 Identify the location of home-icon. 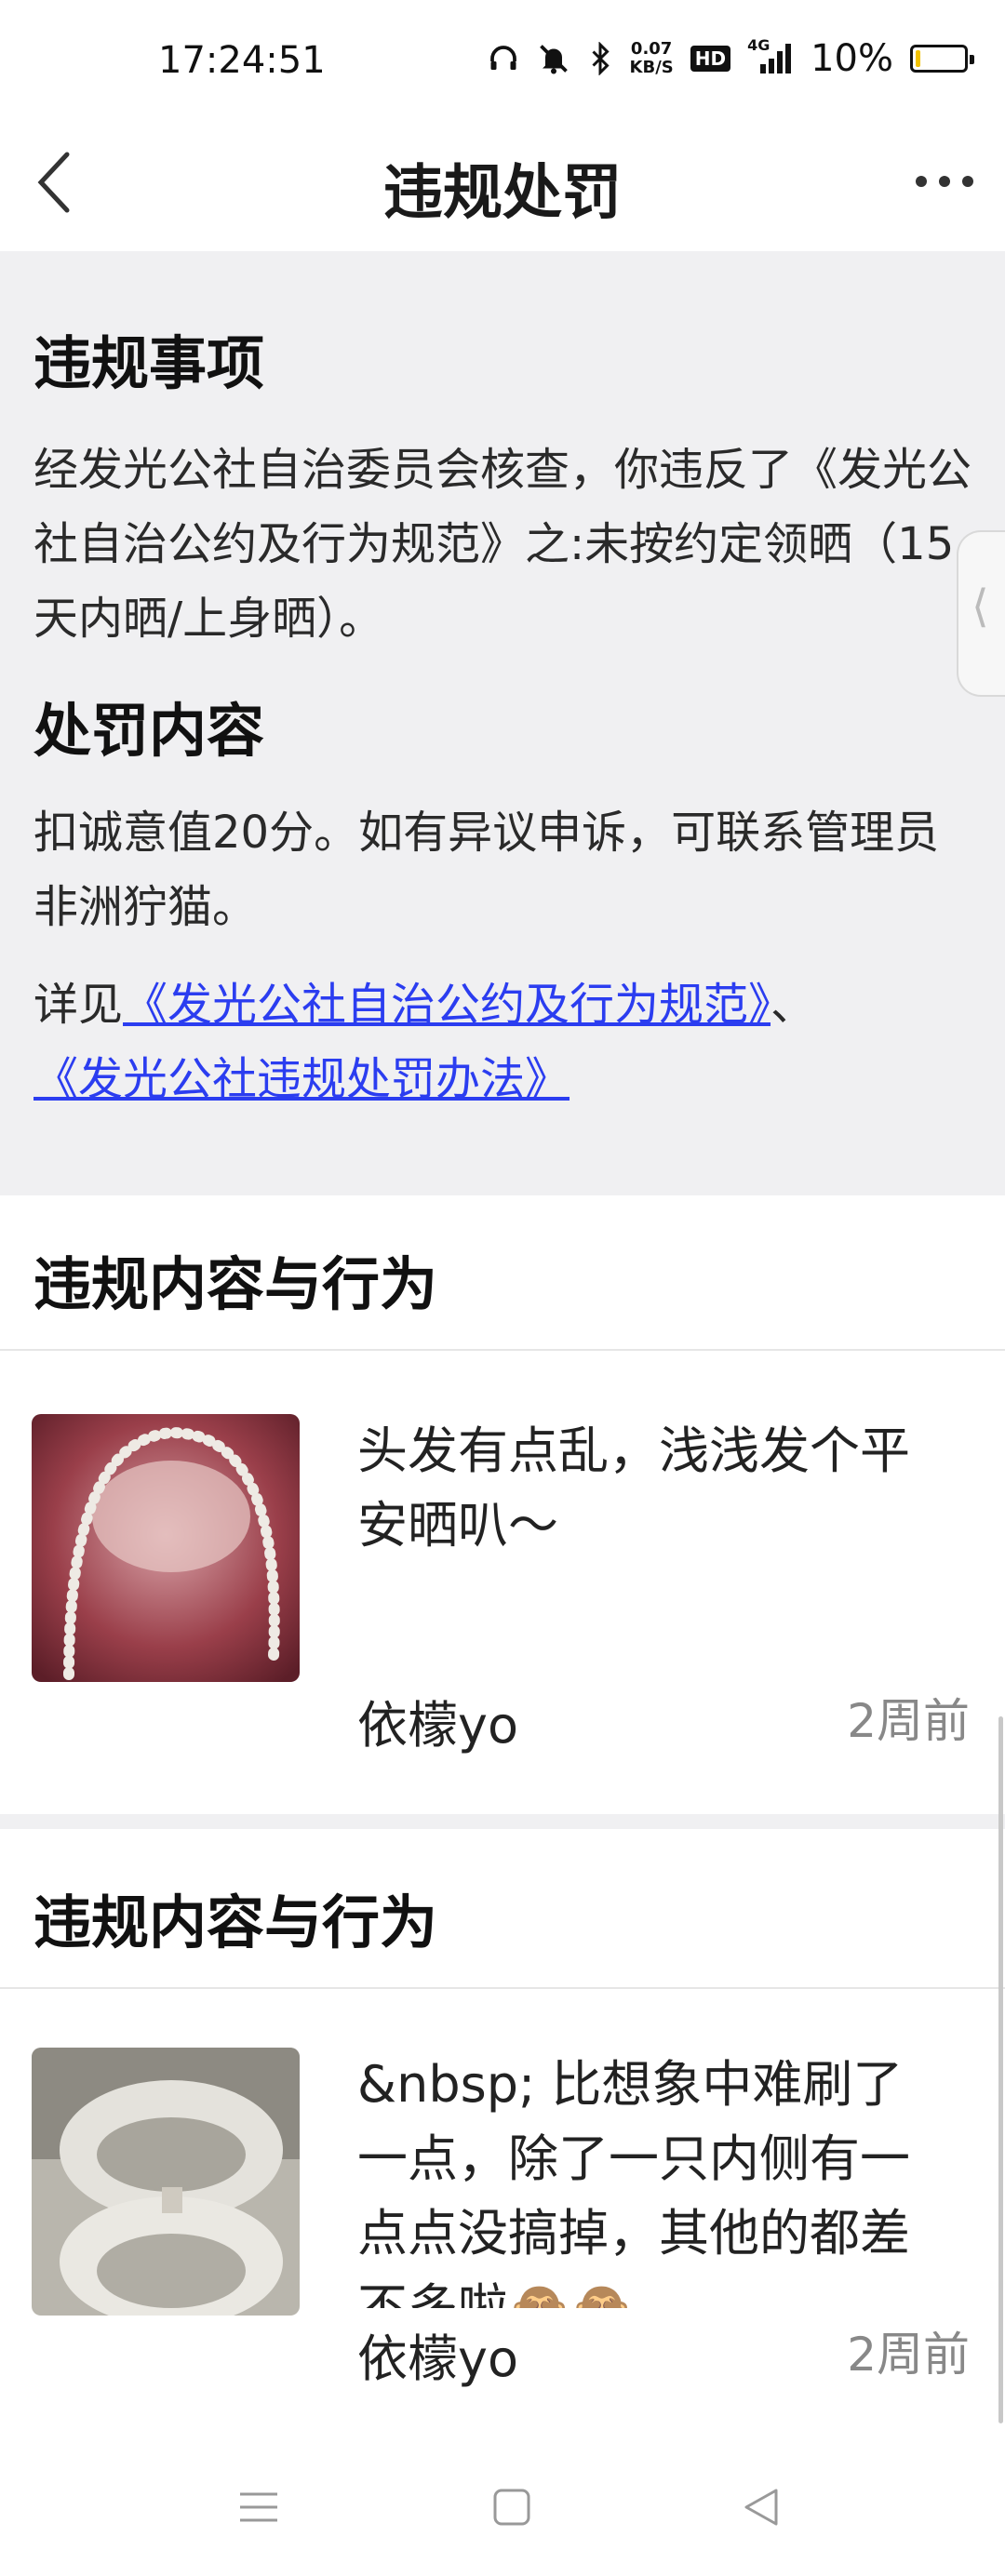
(512, 2507).